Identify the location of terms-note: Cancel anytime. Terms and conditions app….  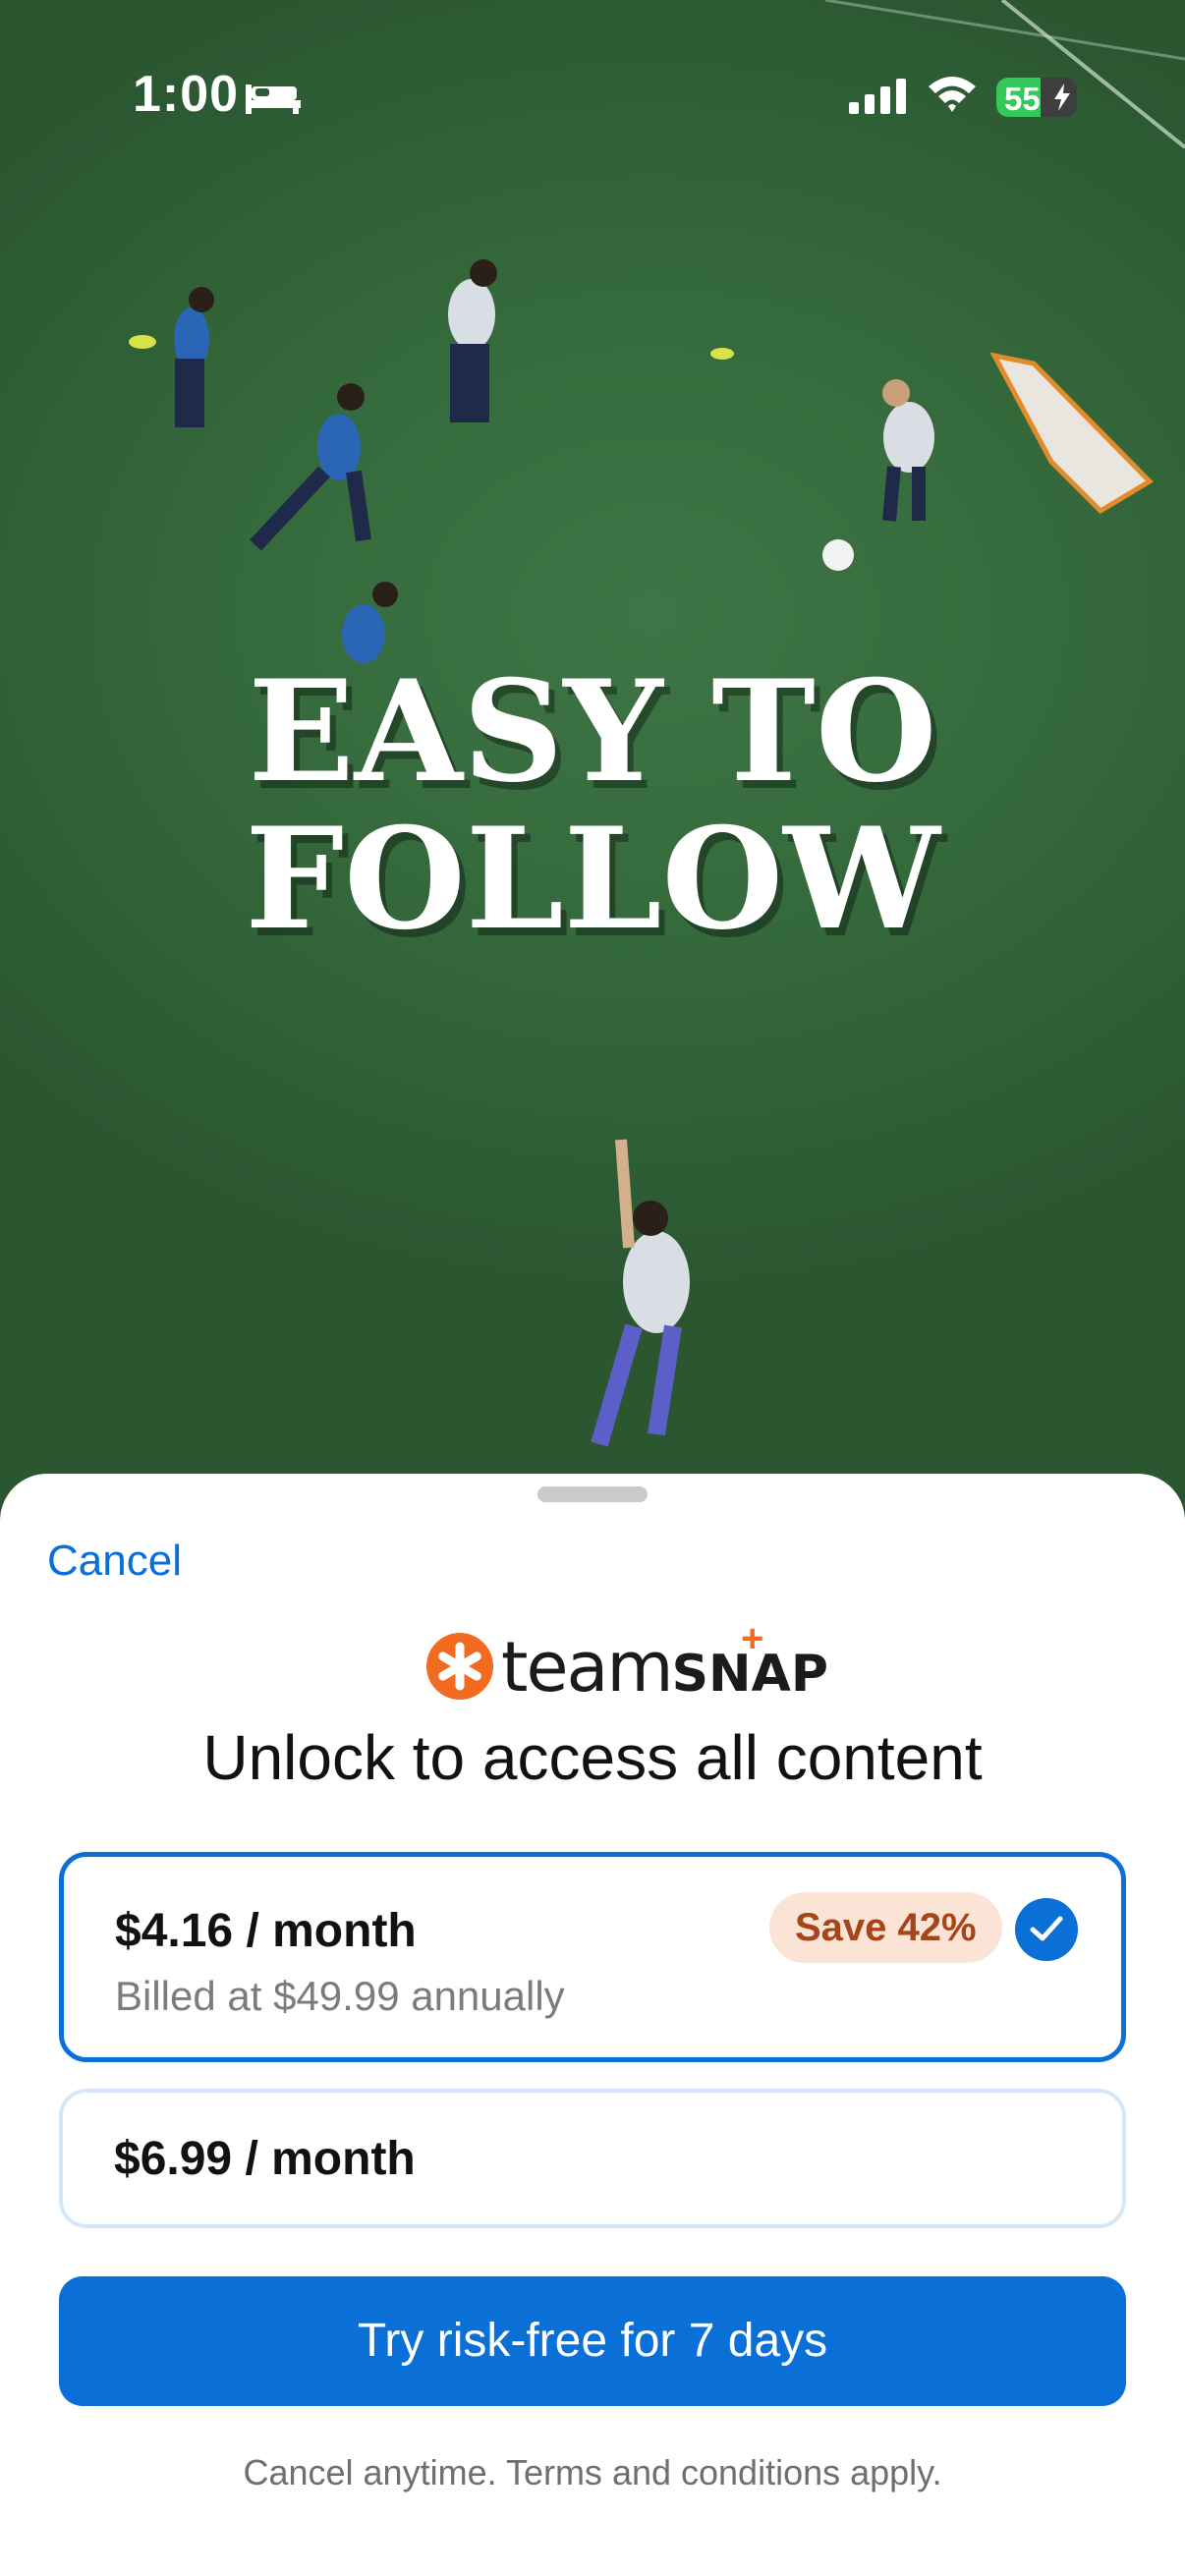
(592, 2472).